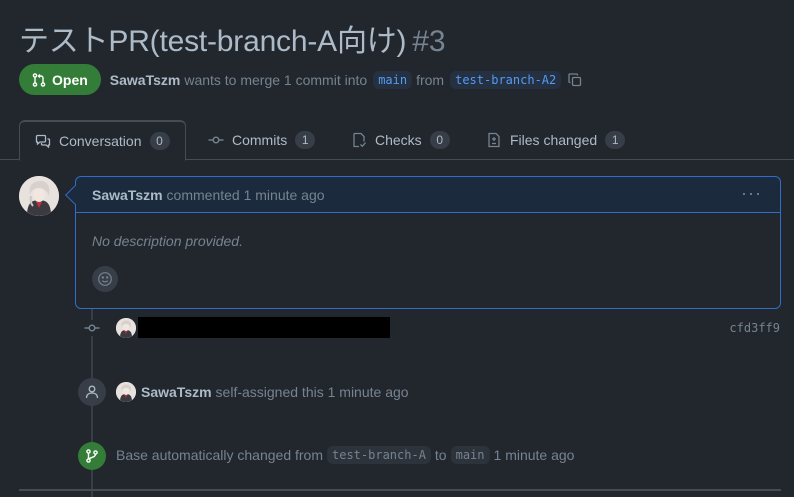 The width and height of the screenshot is (794, 497). I want to click on from-branch-link: test-branch-A, so click(379, 455).